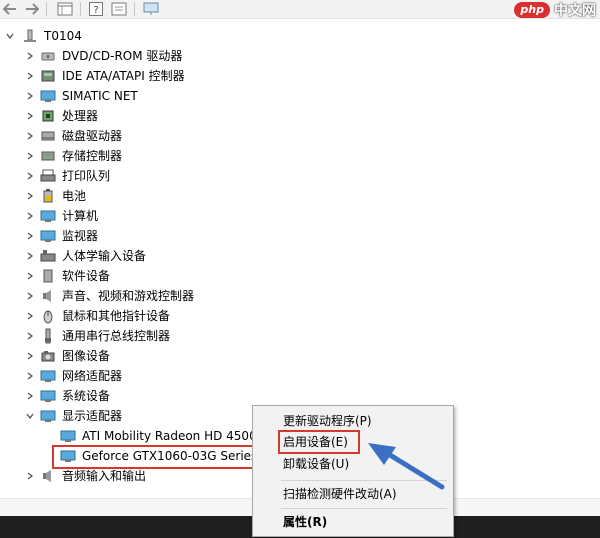 Image resolution: width=600 pixels, height=538 pixels. Describe the element at coordinates (305, 522) in the screenshot. I see `menu-item-properties: 属性(R)` at that location.